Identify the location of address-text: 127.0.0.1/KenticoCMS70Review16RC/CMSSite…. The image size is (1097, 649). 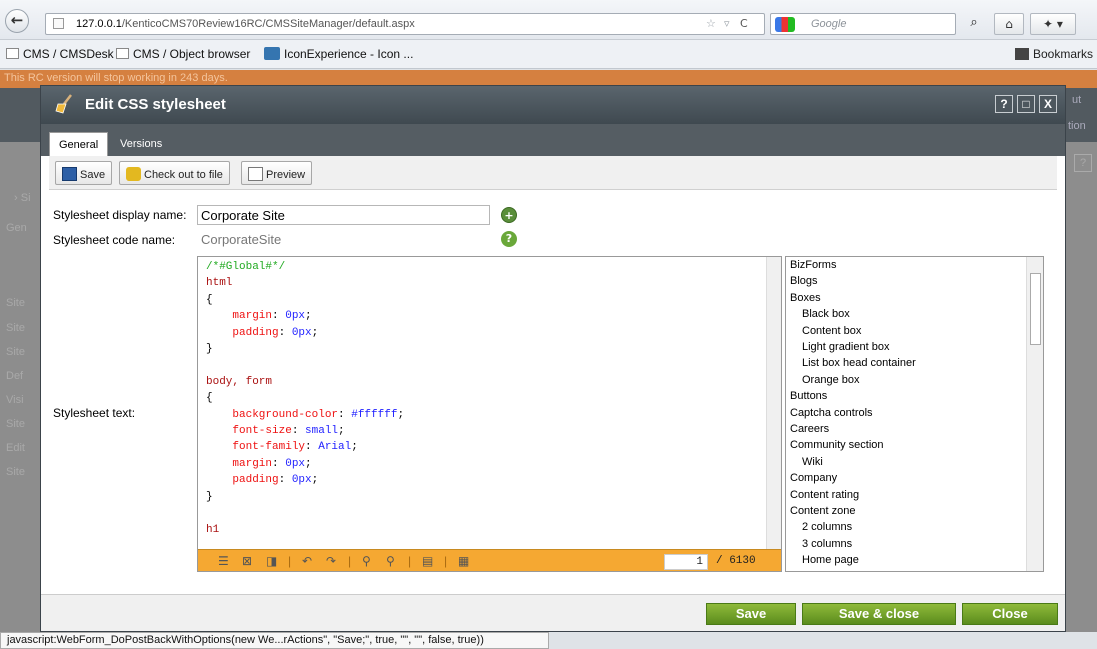
(245, 24).